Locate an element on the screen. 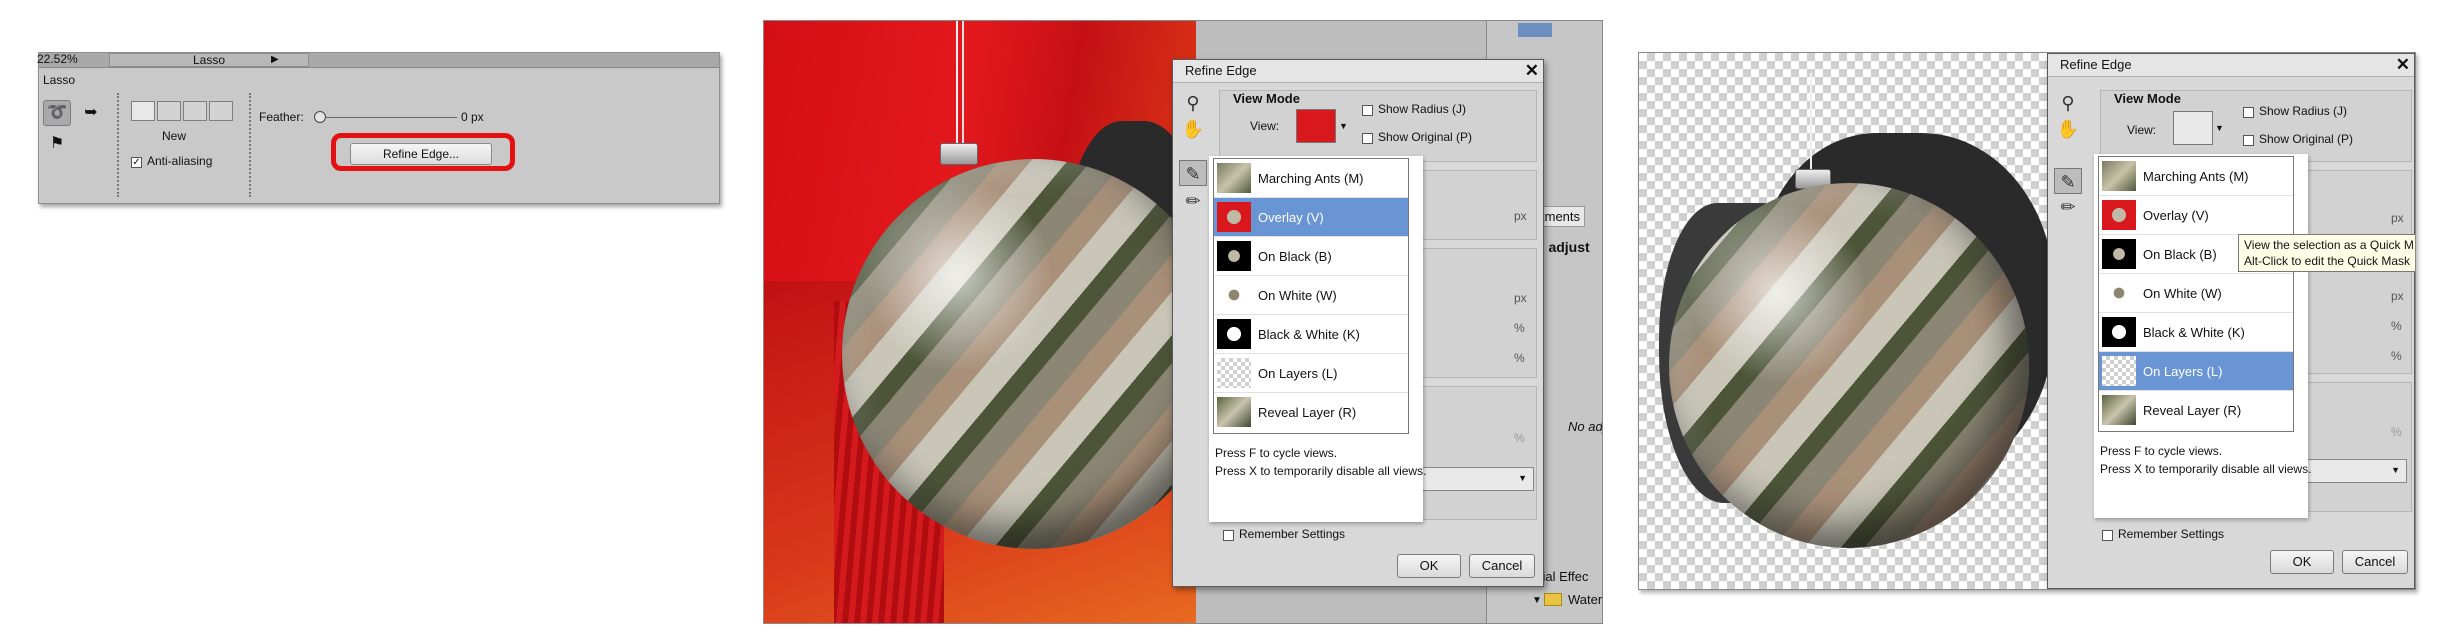  zoom-level: 22.52% is located at coordinates (57, 59).